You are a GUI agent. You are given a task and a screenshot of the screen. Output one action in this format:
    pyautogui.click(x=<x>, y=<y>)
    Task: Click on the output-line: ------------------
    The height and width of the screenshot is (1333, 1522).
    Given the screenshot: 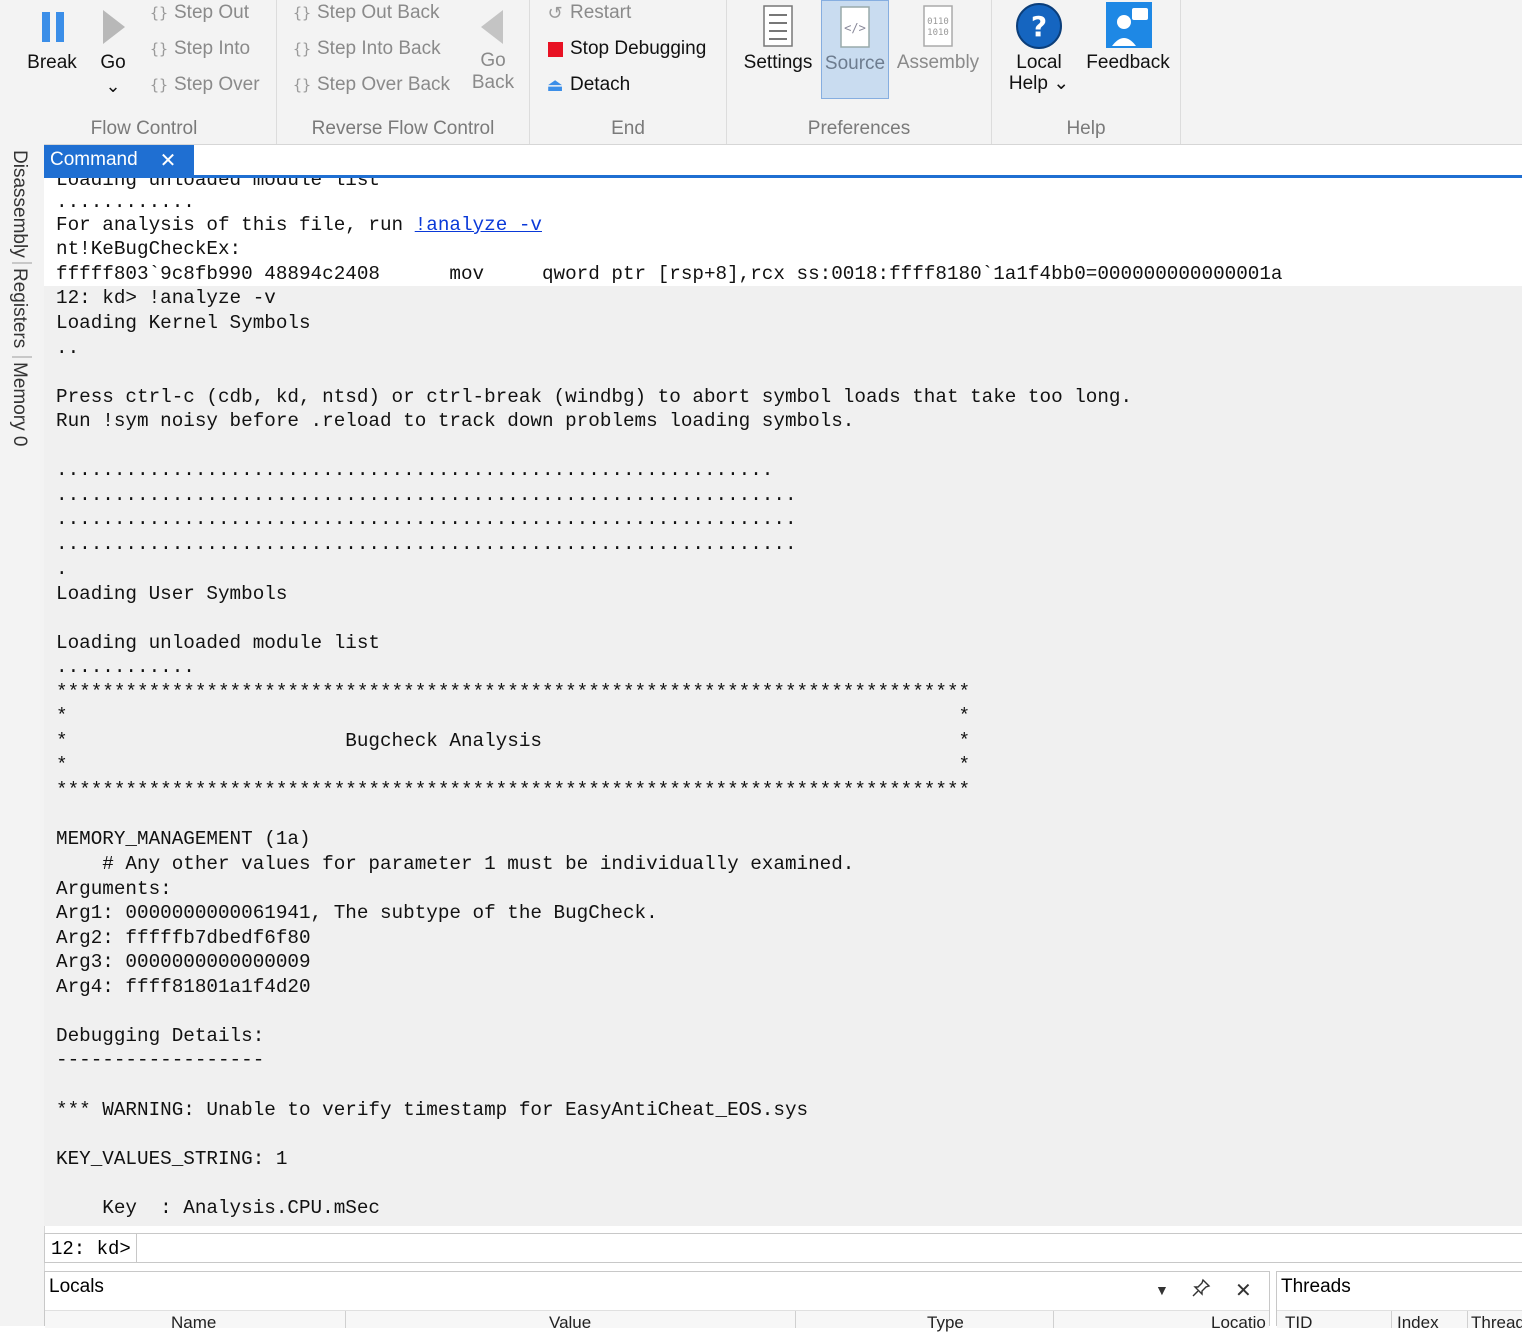 What is the action you would take?
    pyautogui.click(x=160, y=1060)
    